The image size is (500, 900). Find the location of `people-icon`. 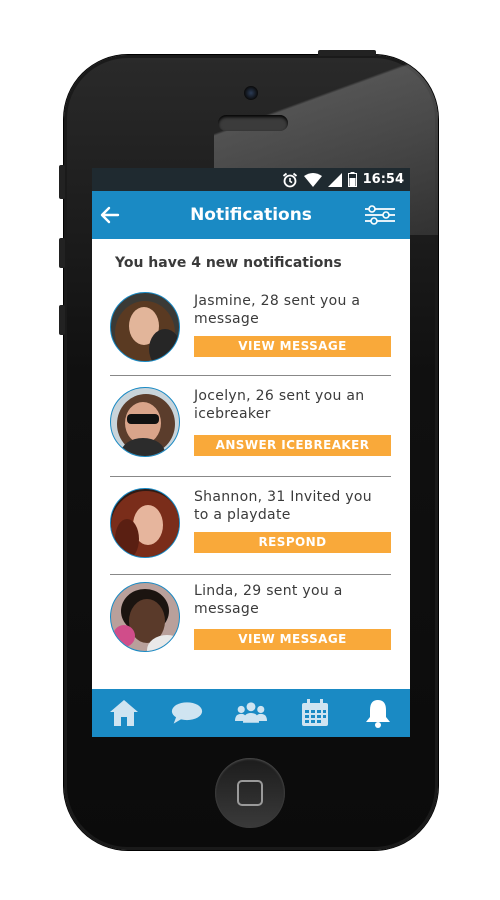

people-icon is located at coordinates (250, 712).